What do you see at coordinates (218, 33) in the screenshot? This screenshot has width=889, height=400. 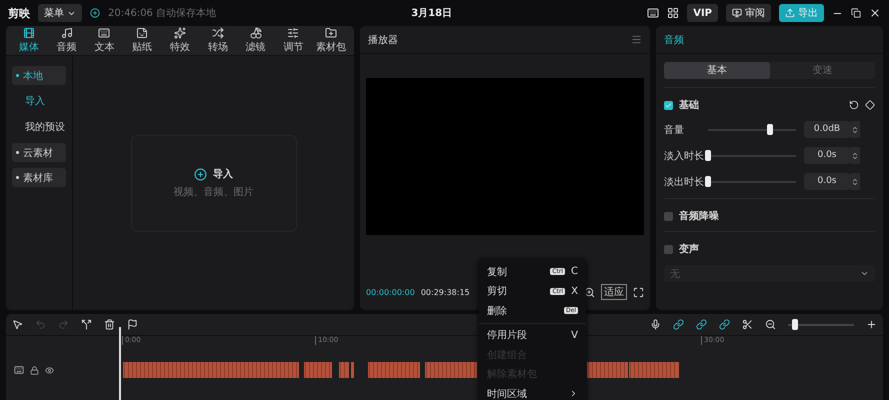 I see `transition-tab-icon` at bounding box center [218, 33].